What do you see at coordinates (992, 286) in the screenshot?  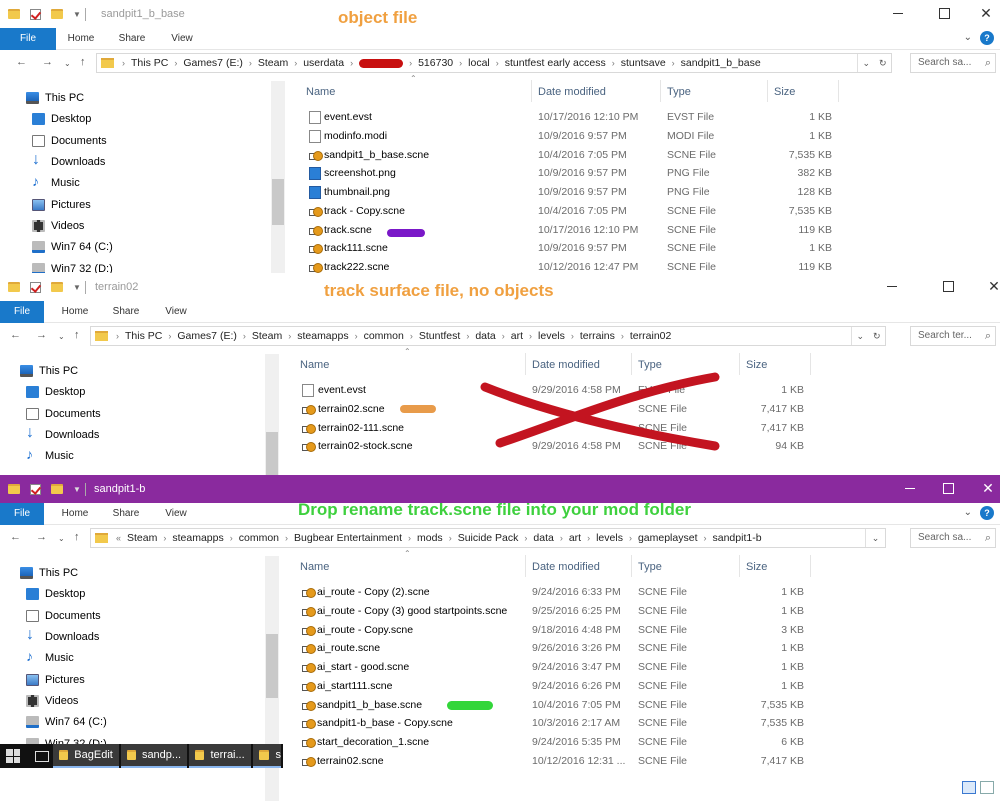 I see `close-button: ✕` at bounding box center [992, 286].